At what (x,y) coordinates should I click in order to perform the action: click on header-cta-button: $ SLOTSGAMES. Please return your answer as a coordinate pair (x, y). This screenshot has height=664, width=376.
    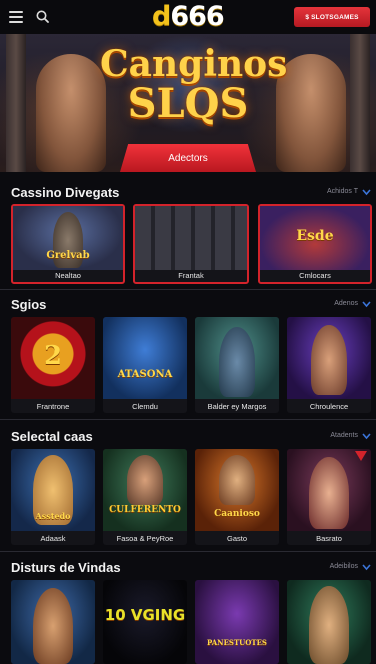
    Looking at the image, I should click on (332, 17).